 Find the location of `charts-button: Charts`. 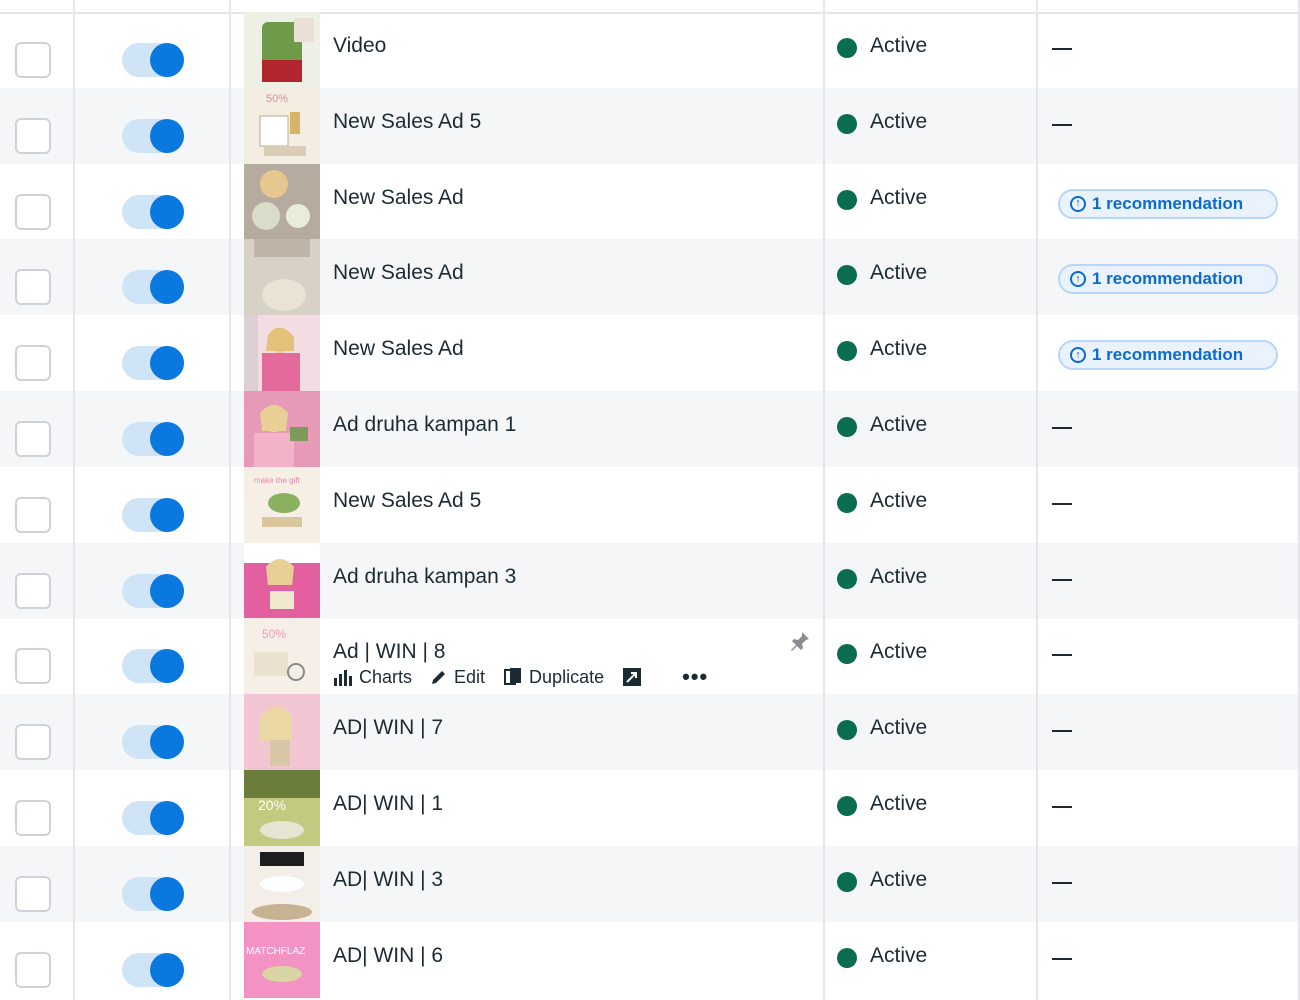

charts-button: Charts is located at coordinates (372, 677).